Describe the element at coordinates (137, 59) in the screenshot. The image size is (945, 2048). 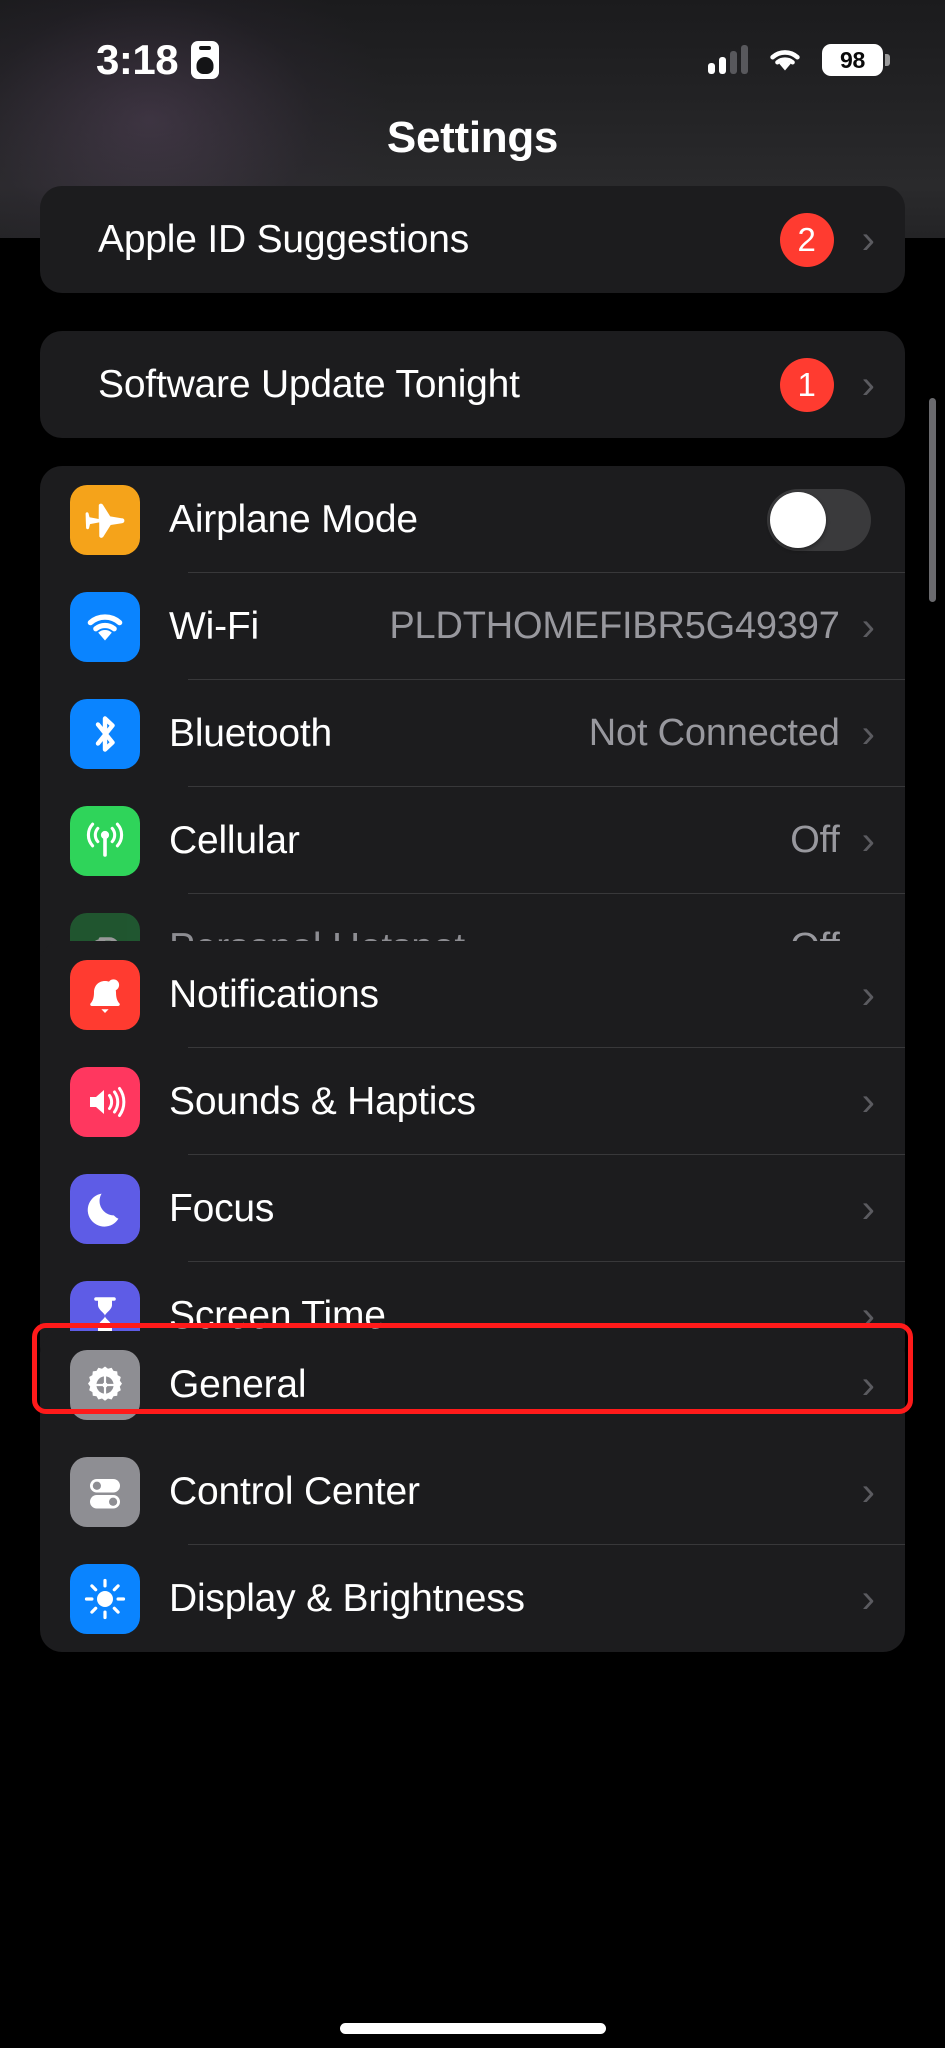
I see `status-bar-time: 3:18` at that location.